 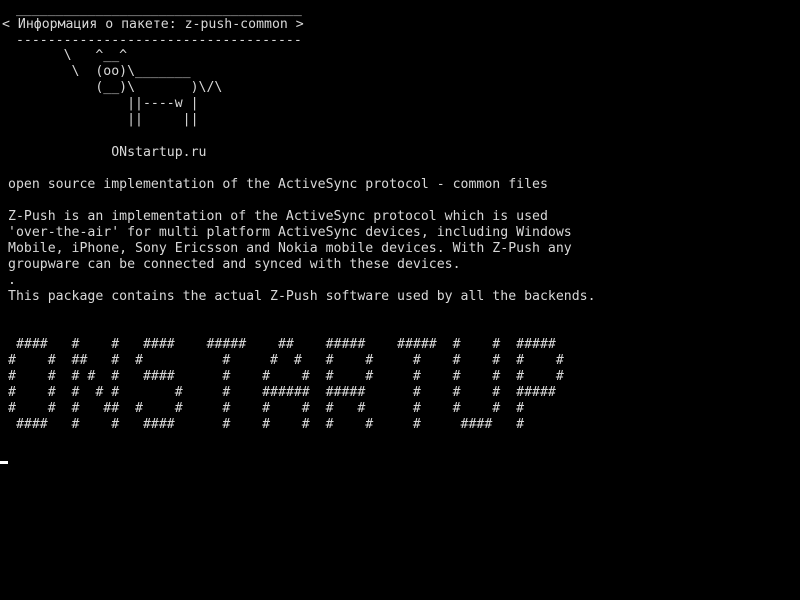 I want to click on banner-line: # # # # # #### # # # # # # # # # #, so click(x=286, y=376).